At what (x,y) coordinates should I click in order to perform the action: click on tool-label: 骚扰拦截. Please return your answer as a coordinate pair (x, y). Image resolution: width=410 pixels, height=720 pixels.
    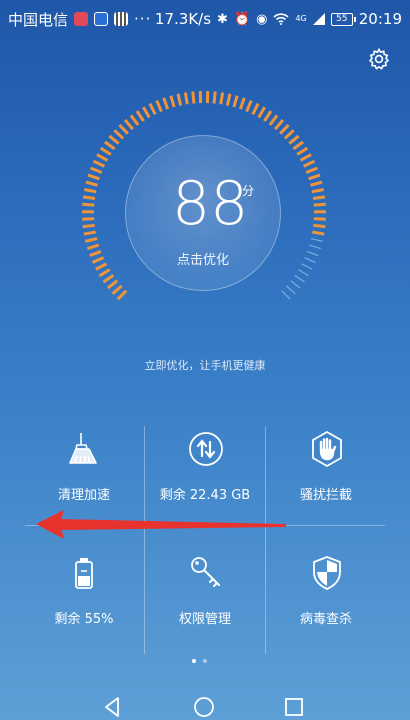
    Looking at the image, I should click on (325, 495).